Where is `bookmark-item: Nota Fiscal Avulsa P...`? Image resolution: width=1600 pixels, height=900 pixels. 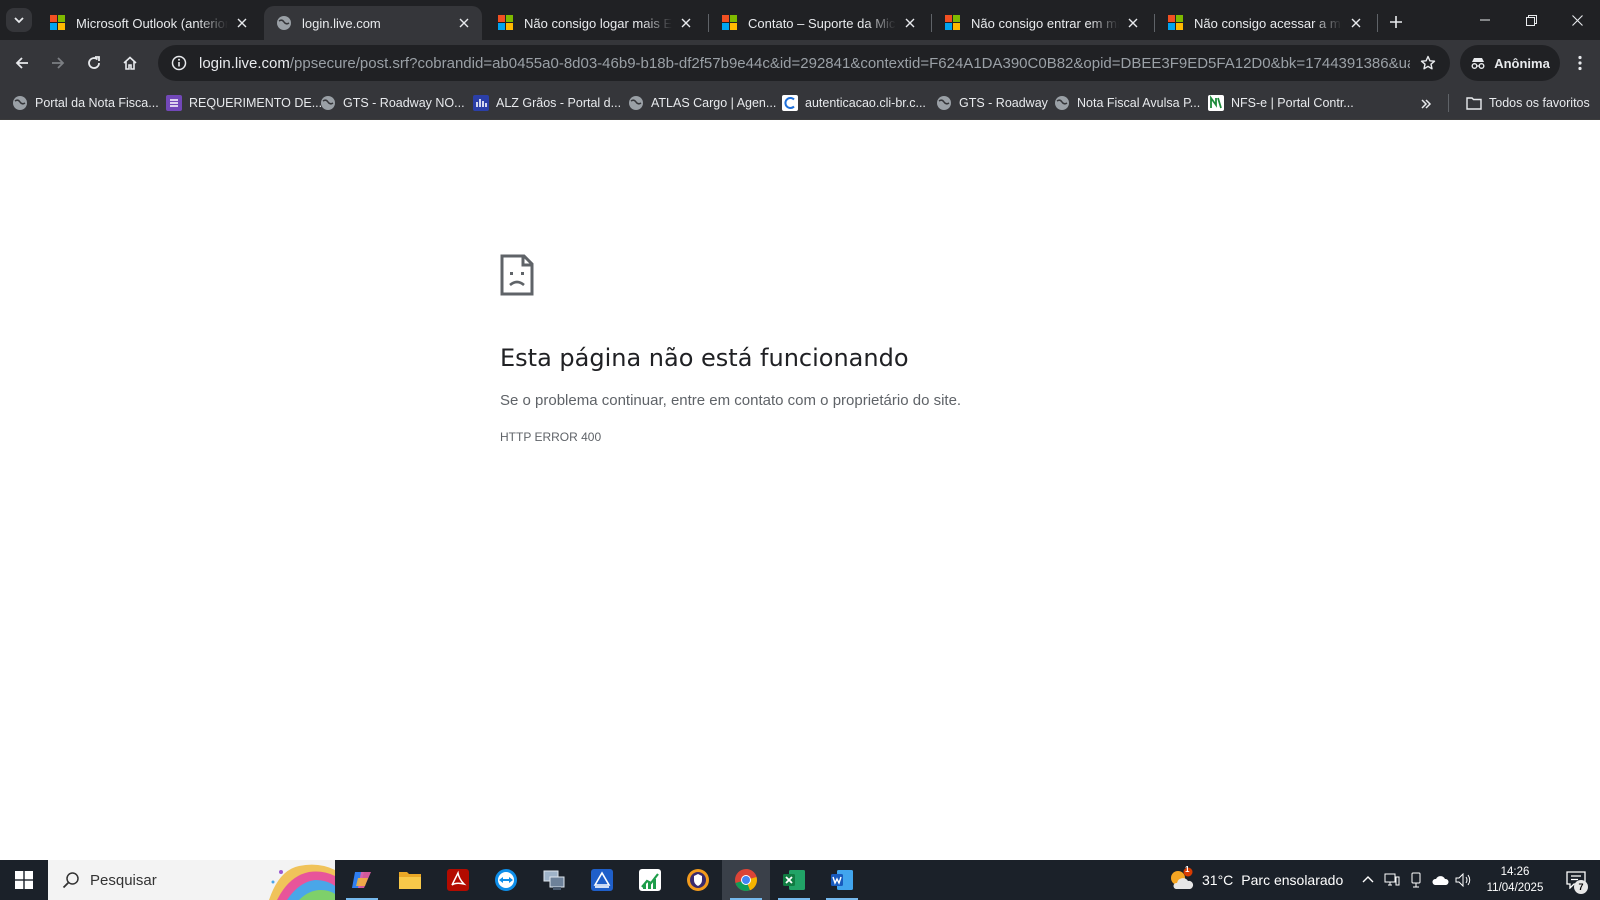 bookmark-item: Nota Fiscal Avulsa P... is located at coordinates (1127, 103).